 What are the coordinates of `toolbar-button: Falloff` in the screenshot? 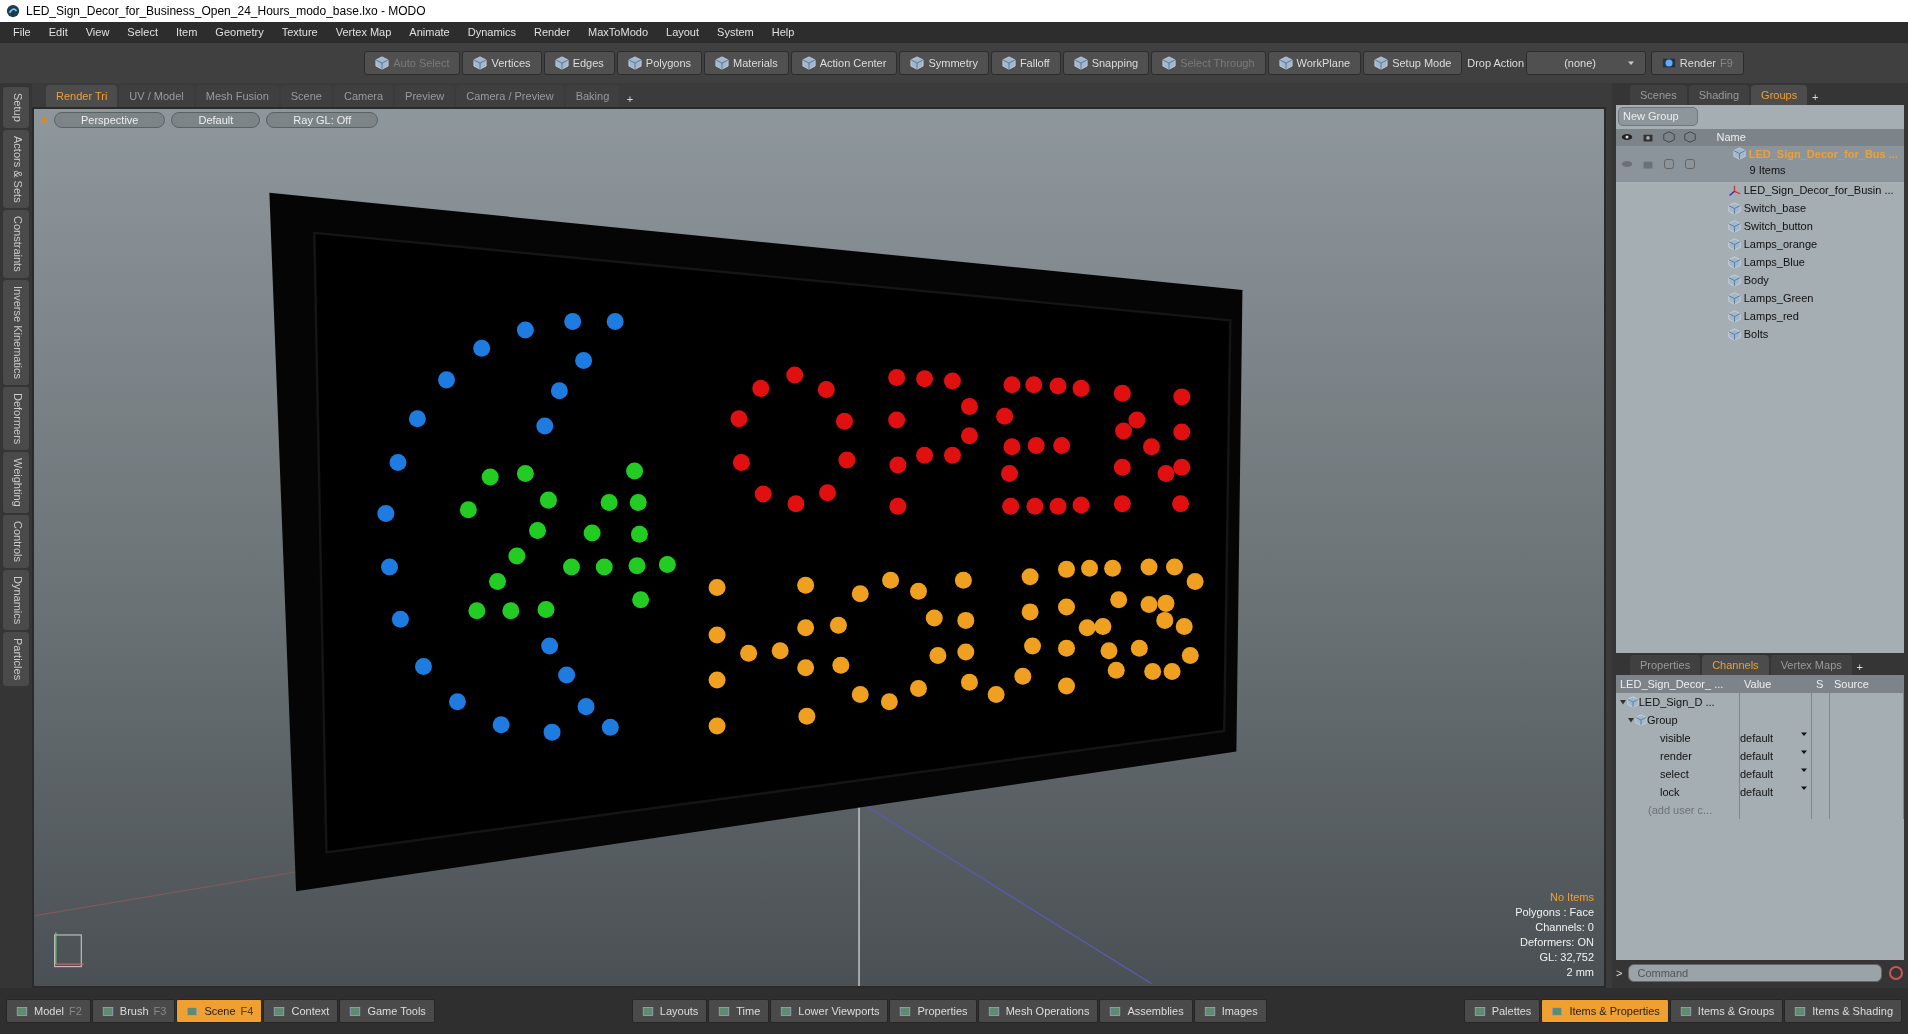 It's located at (1025, 63).